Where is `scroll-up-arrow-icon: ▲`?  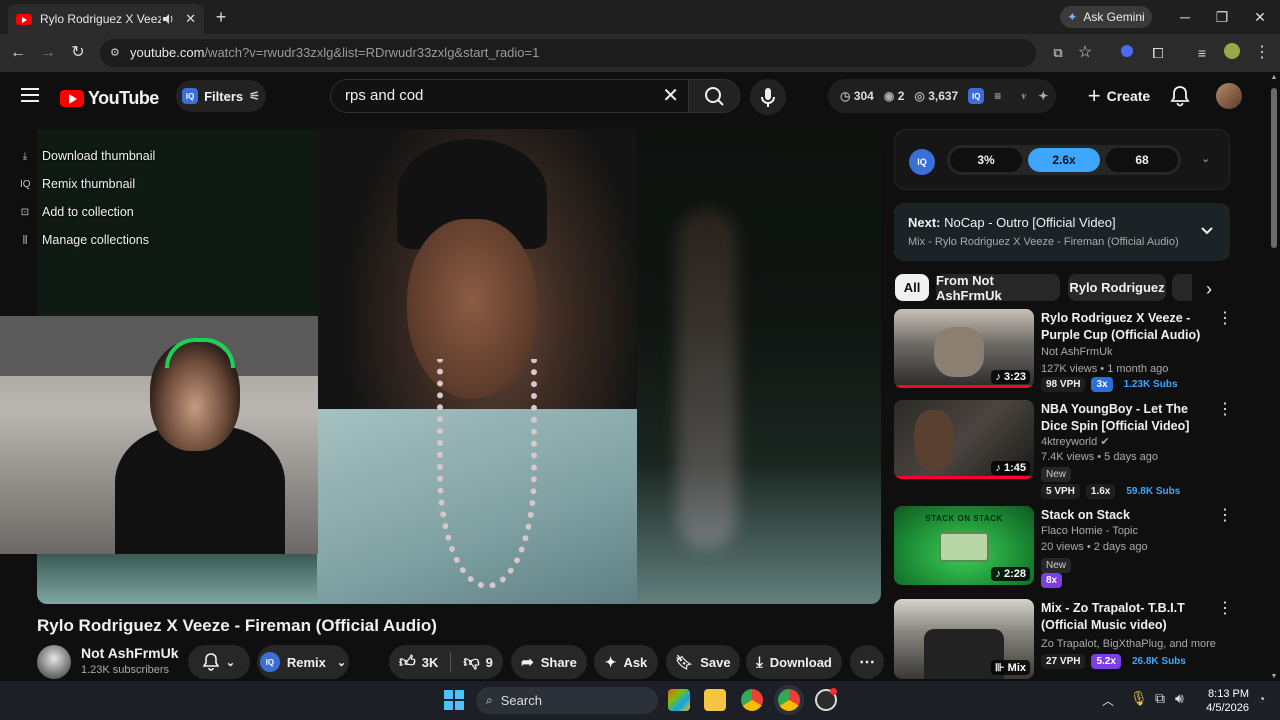
scroll-up-arrow-icon: ▲ is located at coordinates (1274, 77).